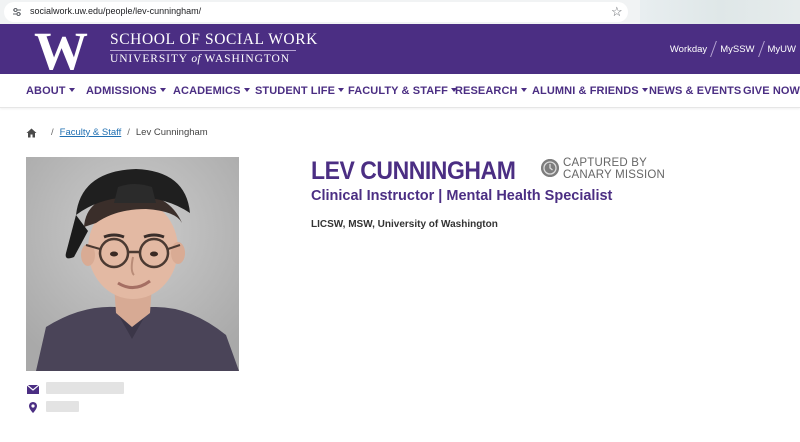  I want to click on uw-w-logo: W, so click(61, 49).